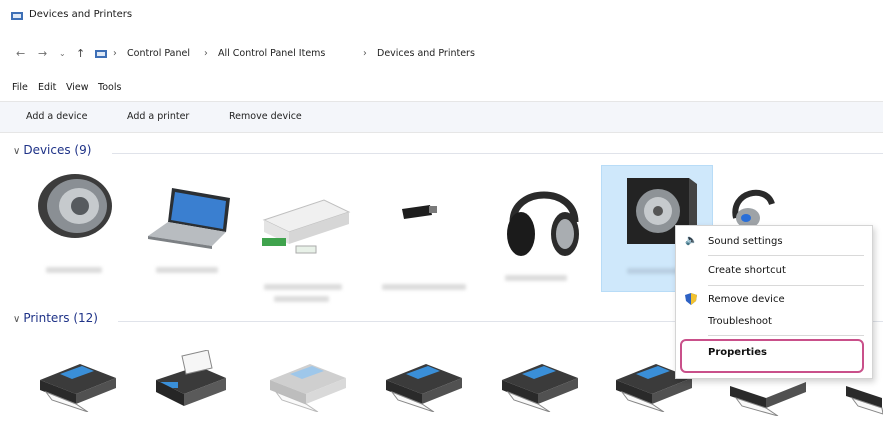  I want to click on control-panel-icon, so click(101, 54).